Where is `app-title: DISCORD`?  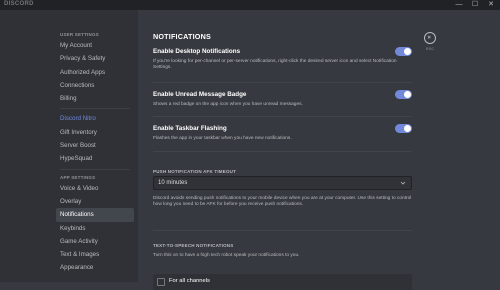
app-title: DISCORD is located at coordinates (19, 4).